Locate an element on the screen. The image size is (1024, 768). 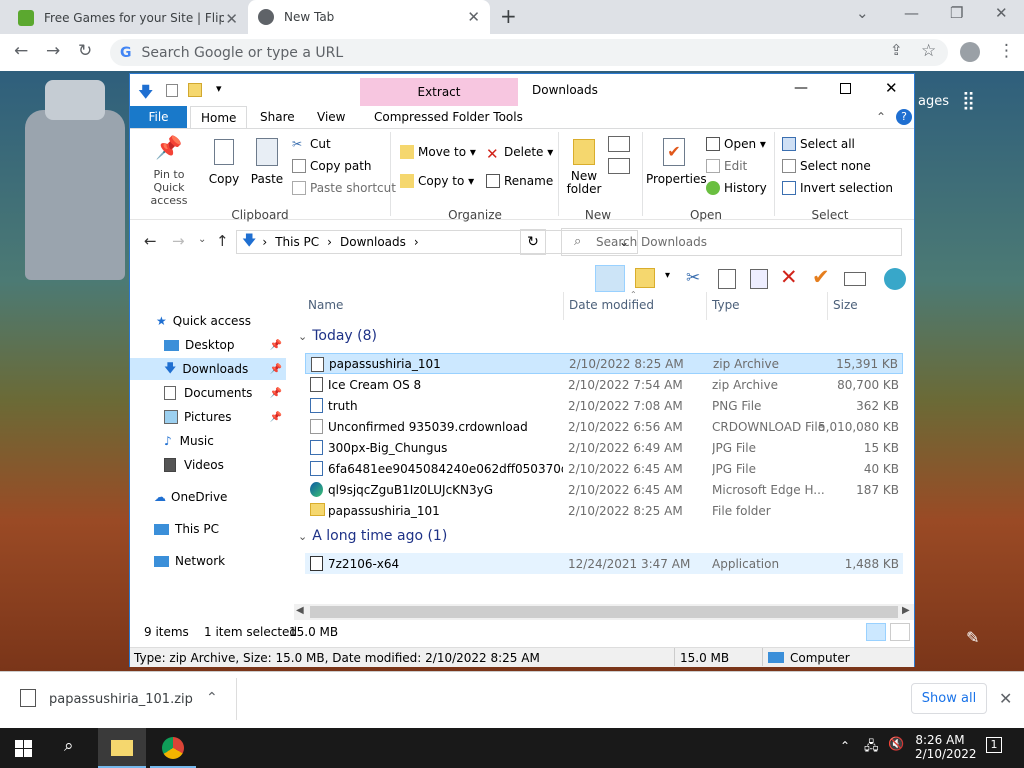
qat-dropdown-icon: ▾ is located at coordinates (219, 88).